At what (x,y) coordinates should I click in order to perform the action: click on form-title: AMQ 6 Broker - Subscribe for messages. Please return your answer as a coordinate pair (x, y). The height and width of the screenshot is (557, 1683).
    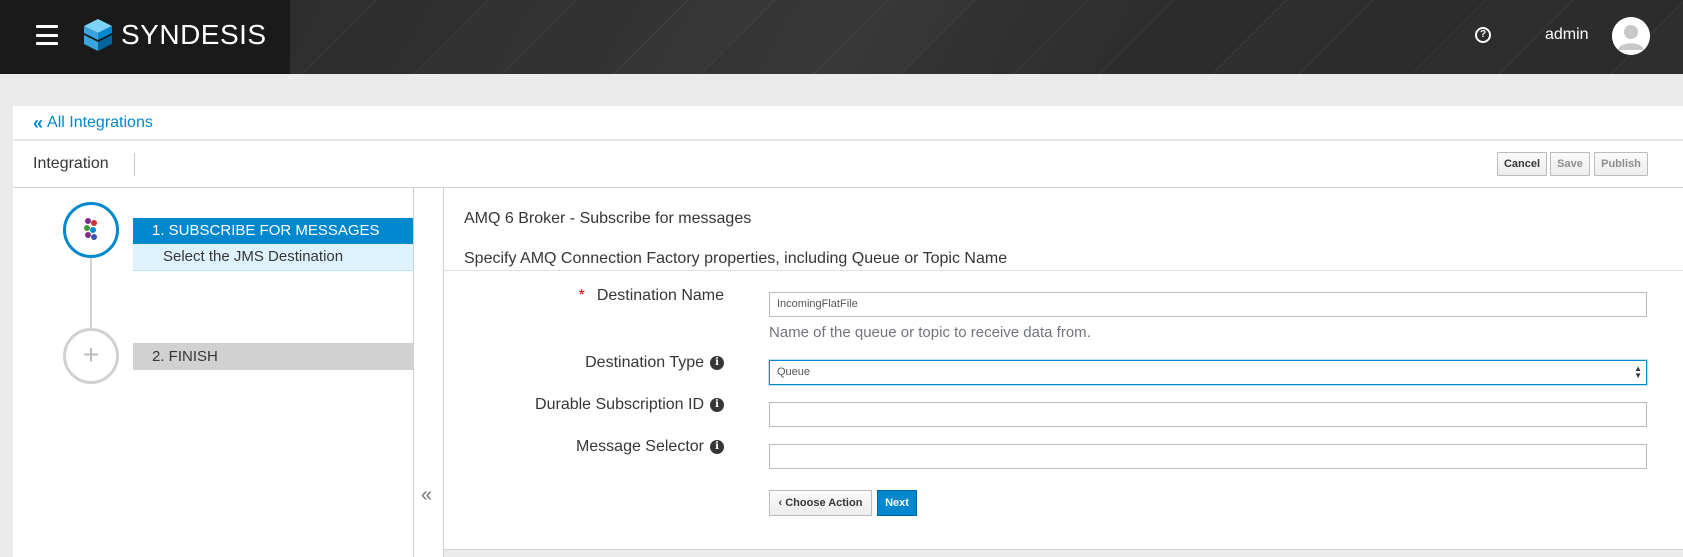
    Looking at the image, I should click on (608, 218).